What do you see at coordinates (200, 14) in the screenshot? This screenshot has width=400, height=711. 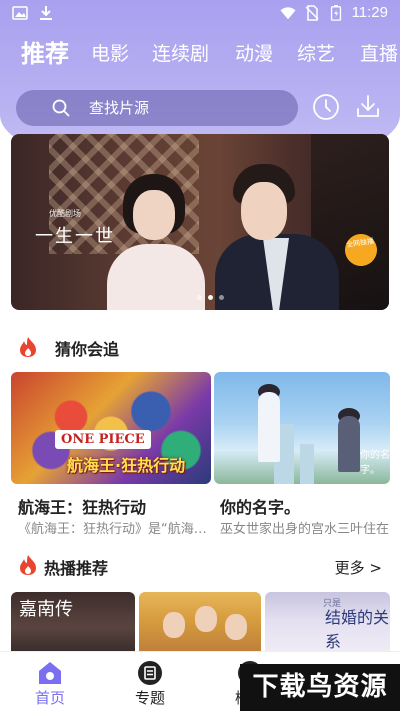 I see `status-bar: 11:29` at bounding box center [200, 14].